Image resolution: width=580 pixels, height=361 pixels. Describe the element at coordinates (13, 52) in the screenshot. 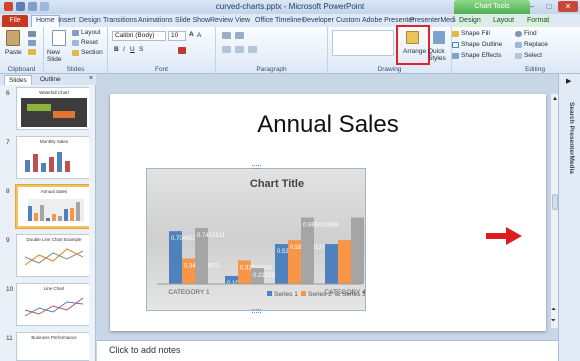

I see `paste-button: Paste` at that location.